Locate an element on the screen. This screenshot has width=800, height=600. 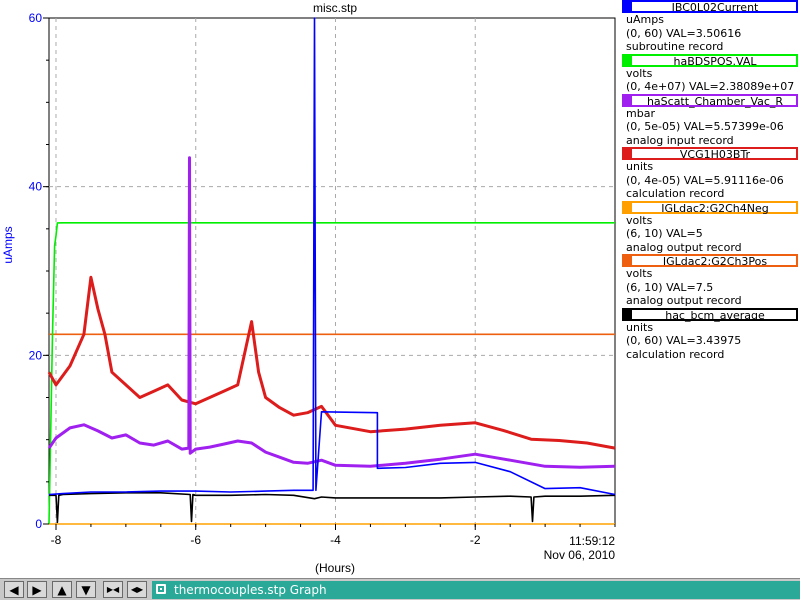
up-arrow-button: ▲ is located at coordinates (62, 589).